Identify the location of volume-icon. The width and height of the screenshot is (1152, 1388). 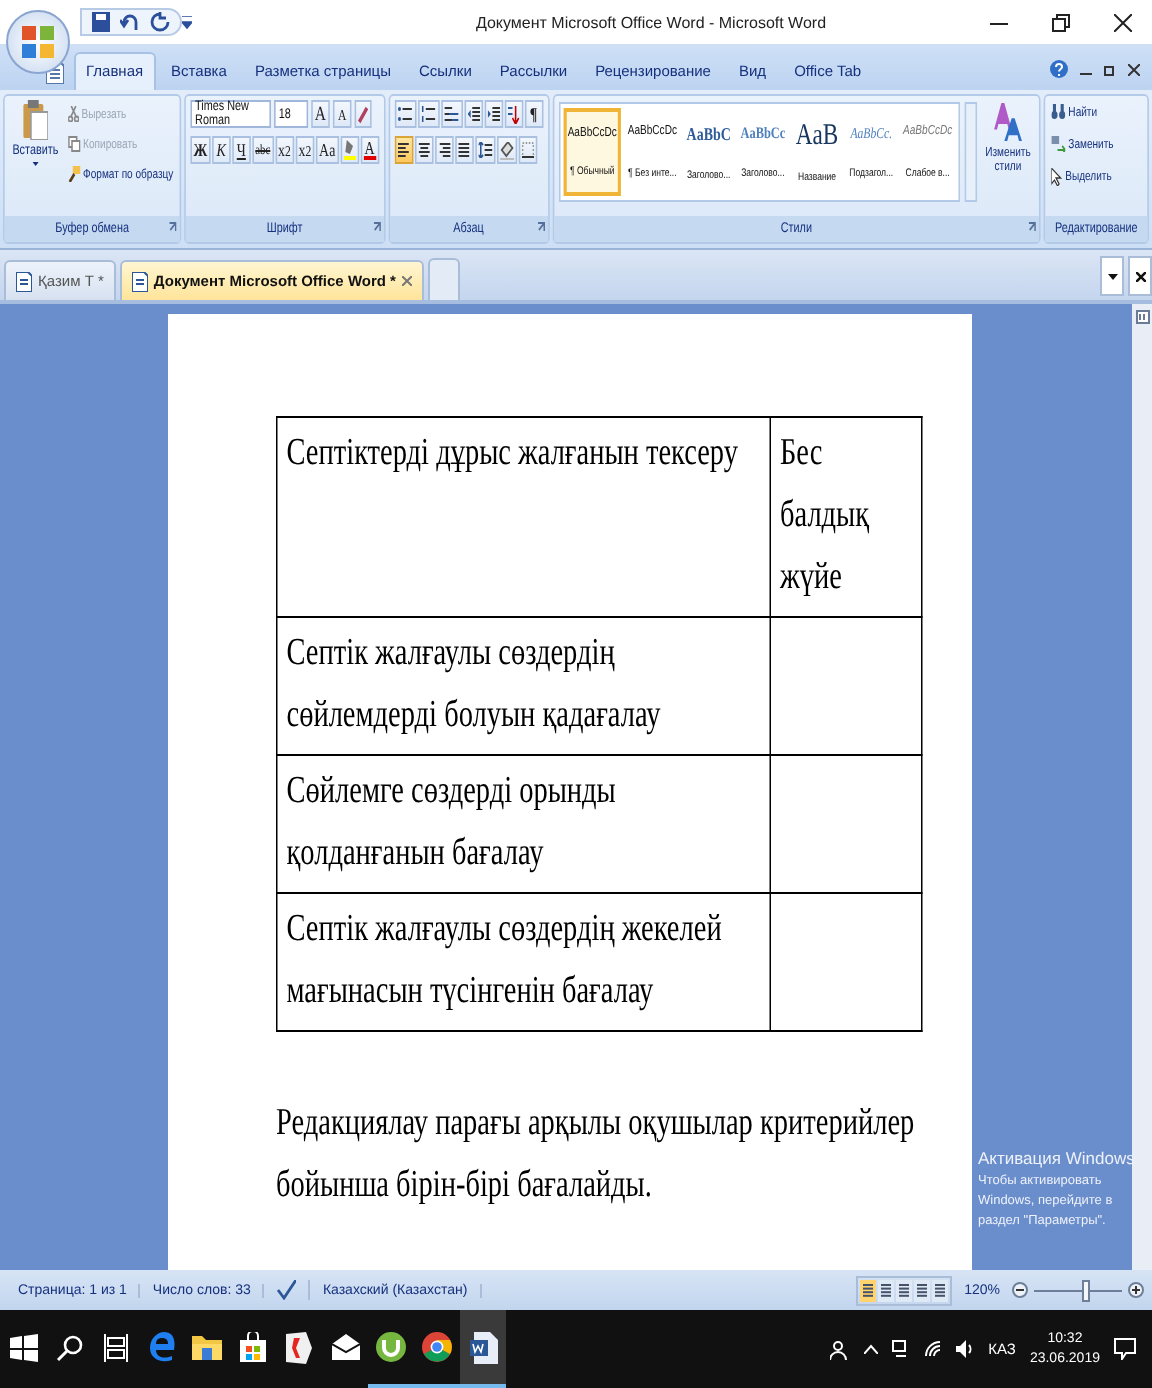
(965, 1349).